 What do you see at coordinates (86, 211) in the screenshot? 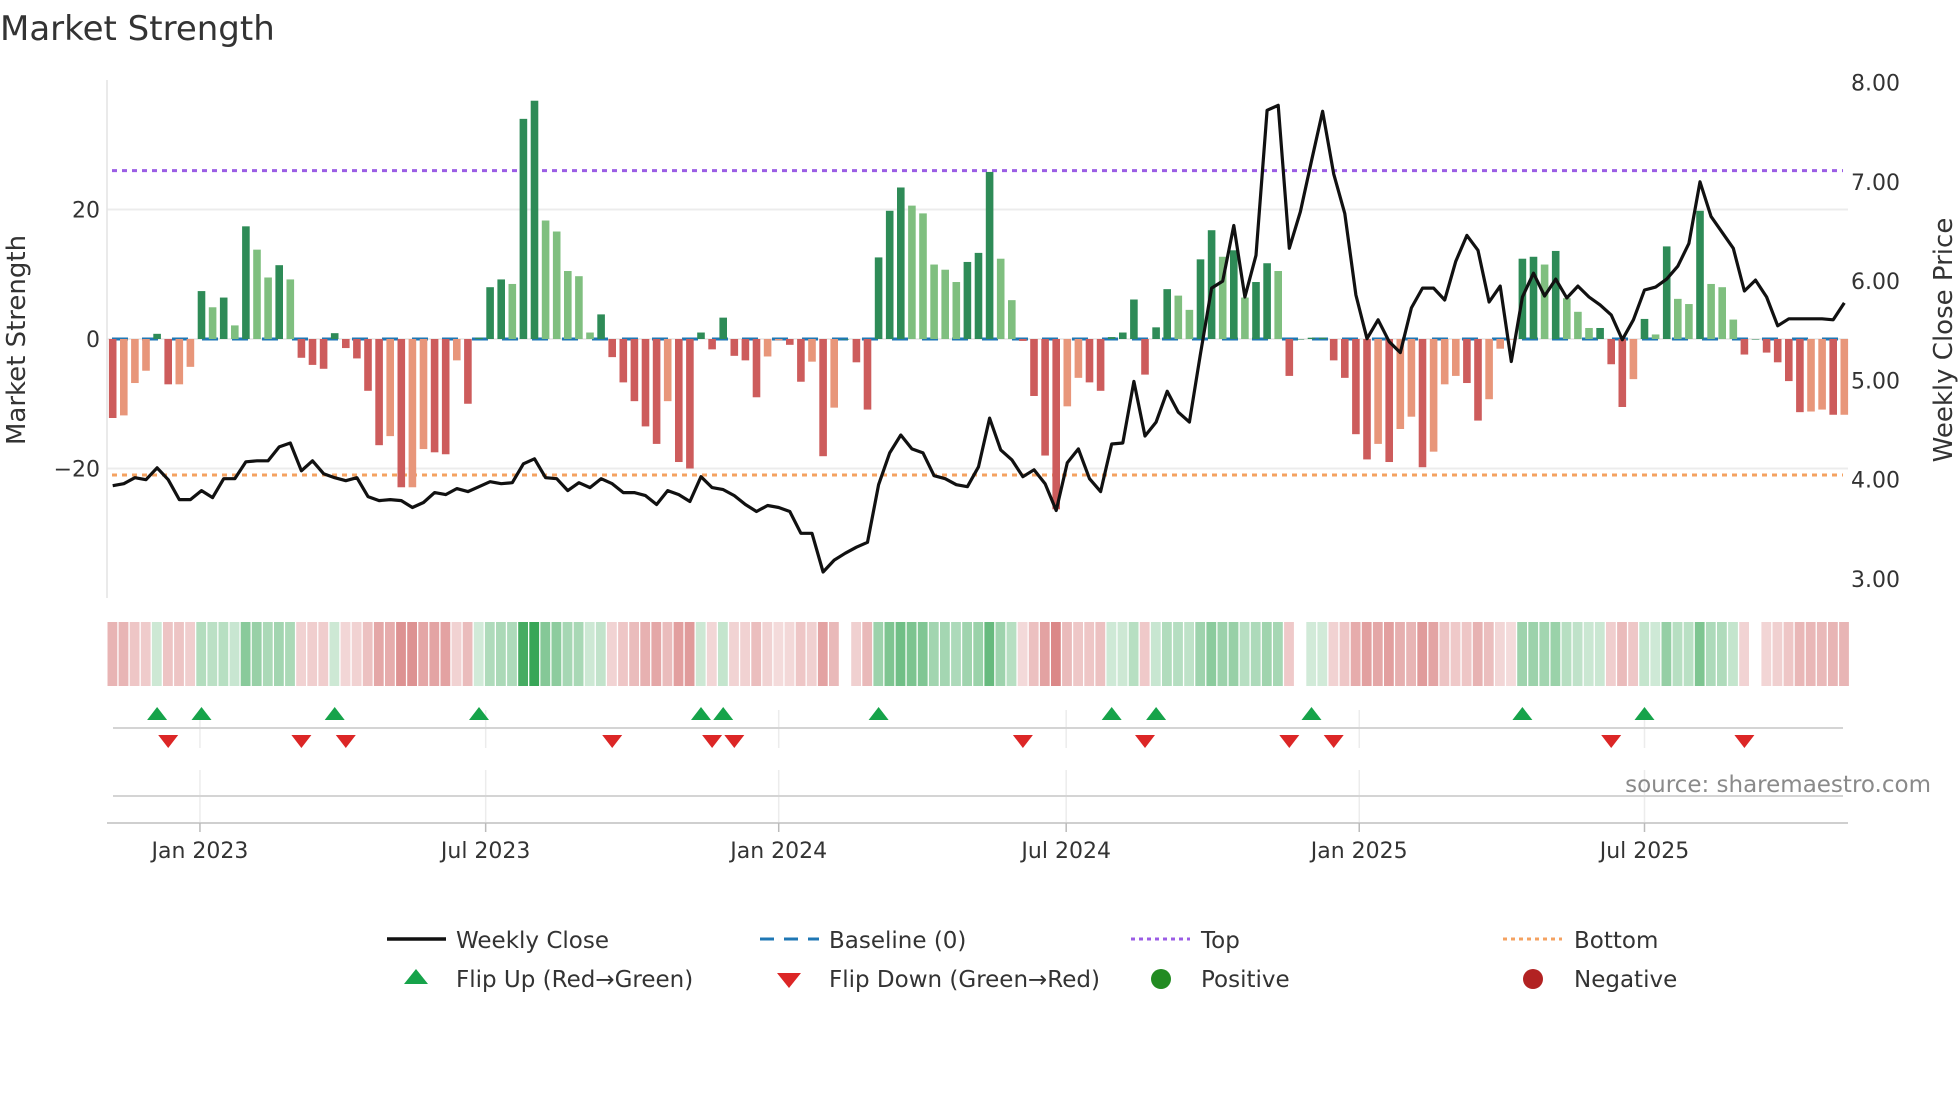
I see `y-tick-label: 20` at bounding box center [86, 211].